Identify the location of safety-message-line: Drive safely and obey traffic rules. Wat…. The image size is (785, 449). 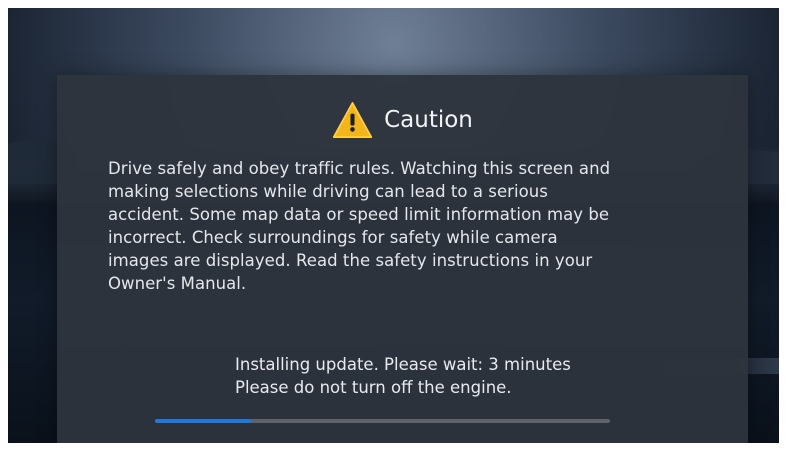
(359, 168).